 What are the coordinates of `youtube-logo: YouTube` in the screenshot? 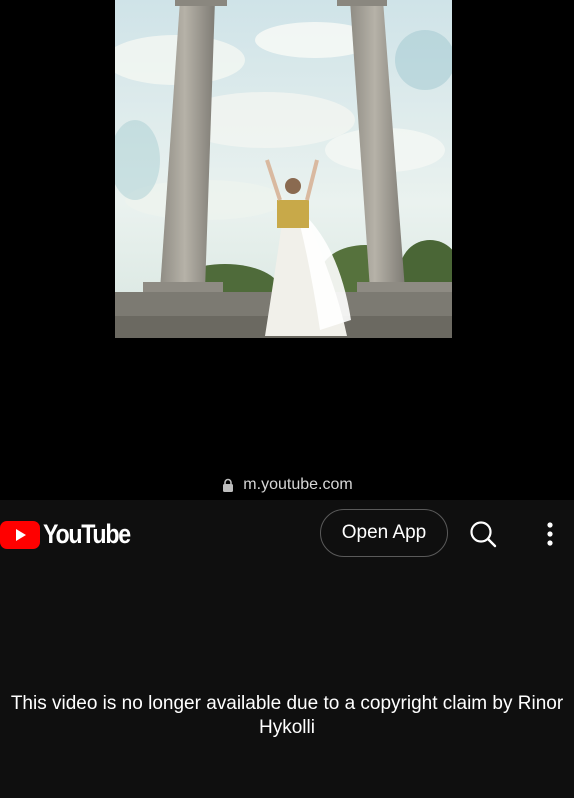 It's located at (72, 534).